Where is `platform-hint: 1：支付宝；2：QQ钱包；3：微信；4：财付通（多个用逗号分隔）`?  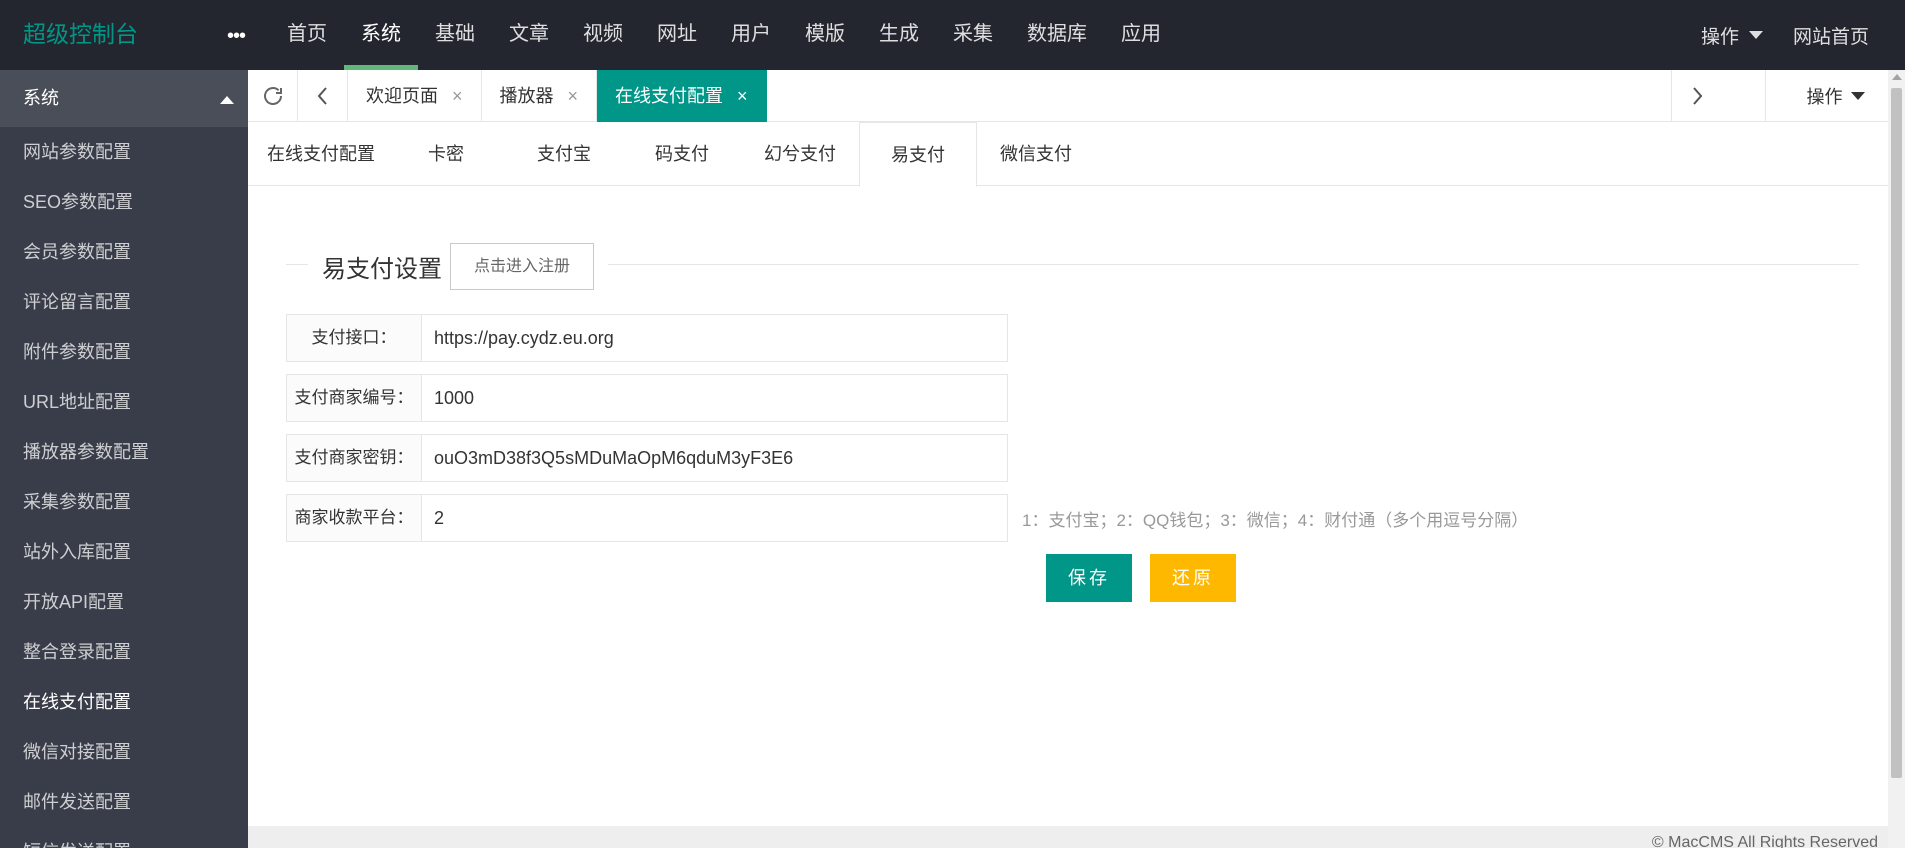 platform-hint: 1：支付宝；2：QQ钱包；3：微信；4：财付通（多个用逗号分隔） is located at coordinates (1275, 520).